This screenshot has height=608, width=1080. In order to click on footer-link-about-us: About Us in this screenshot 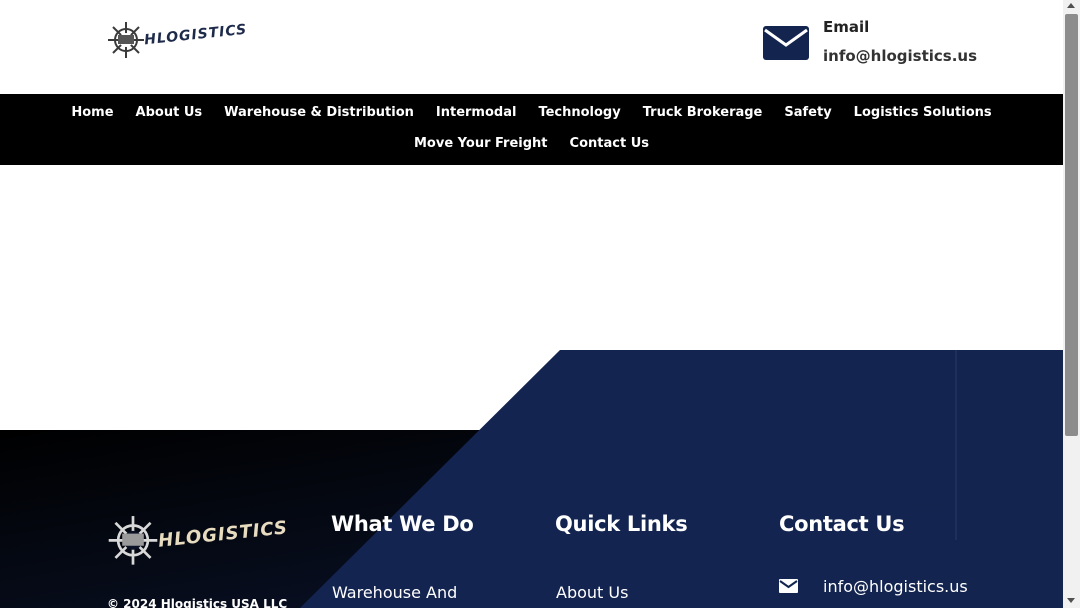, I will do `click(592, 592)`.